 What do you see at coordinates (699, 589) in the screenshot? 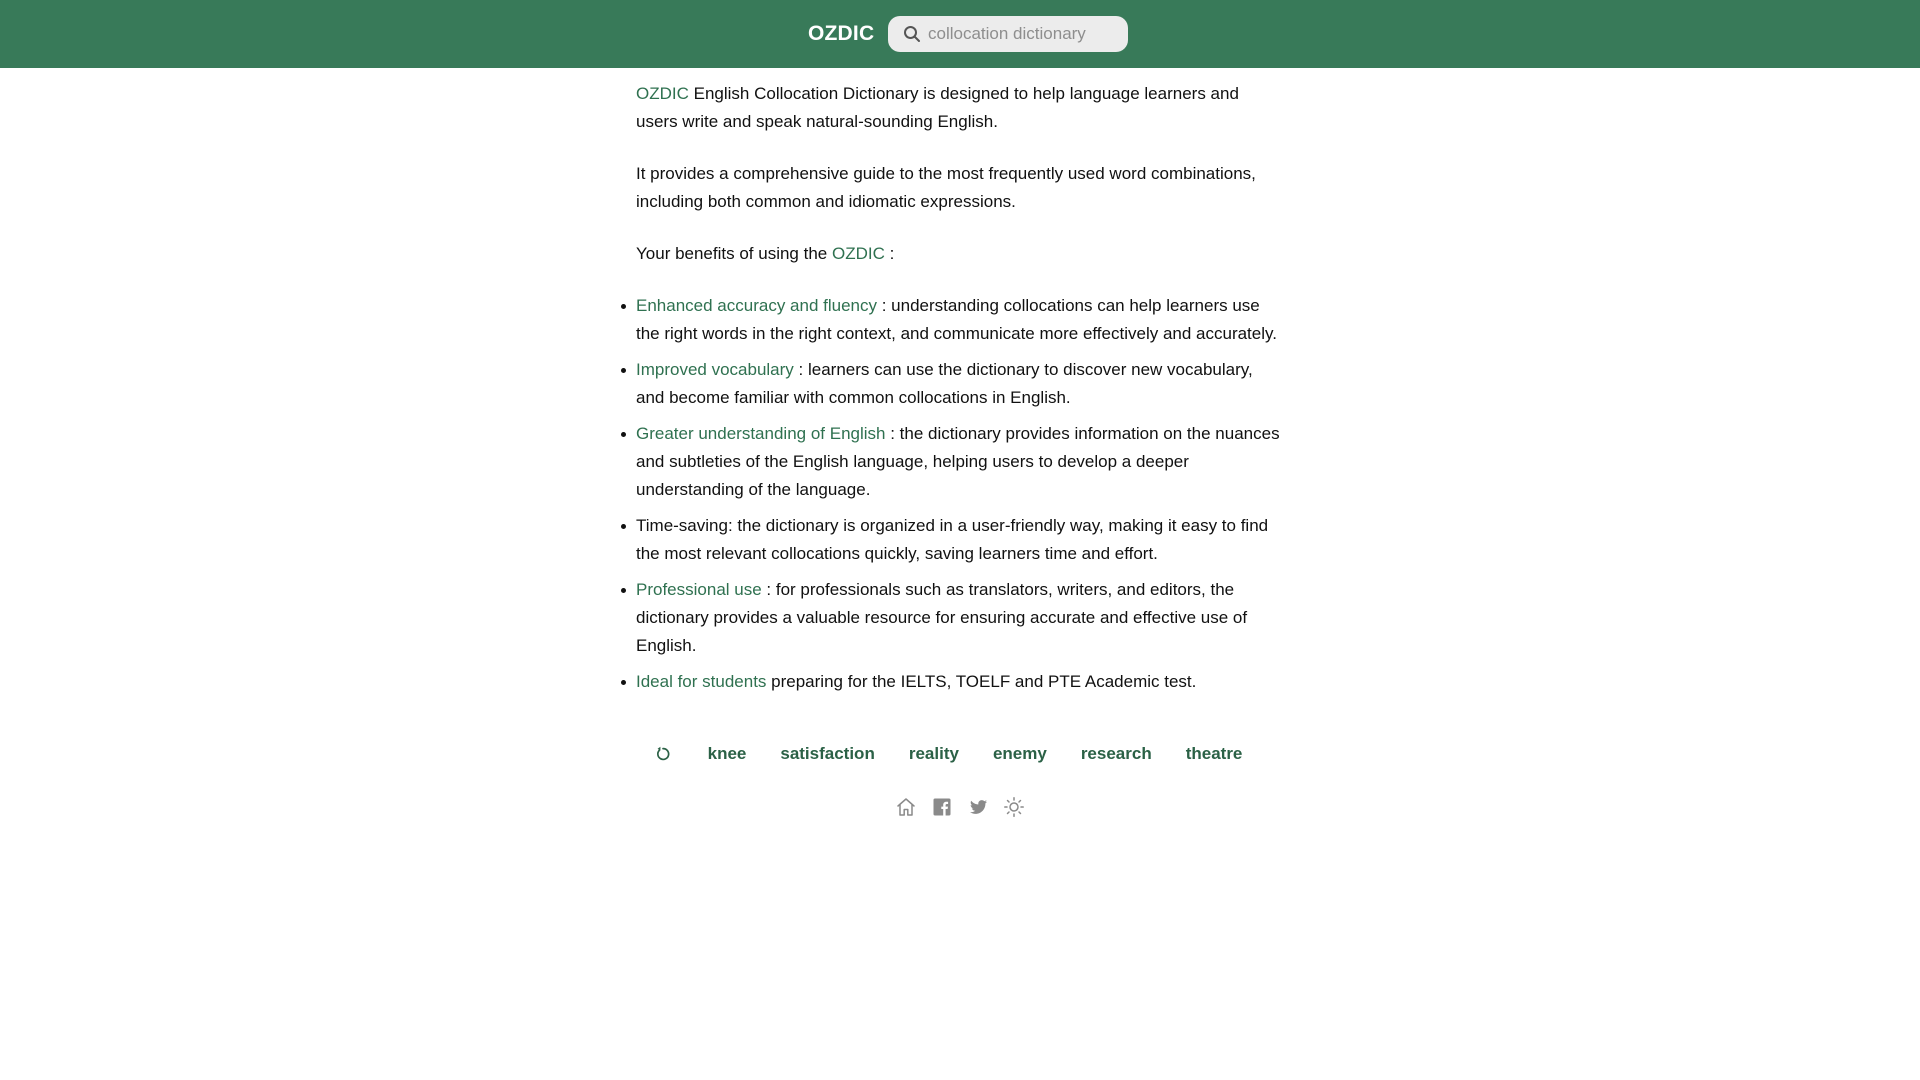
I see `benefit-link: Professional use` at bounding box center [699, 589].